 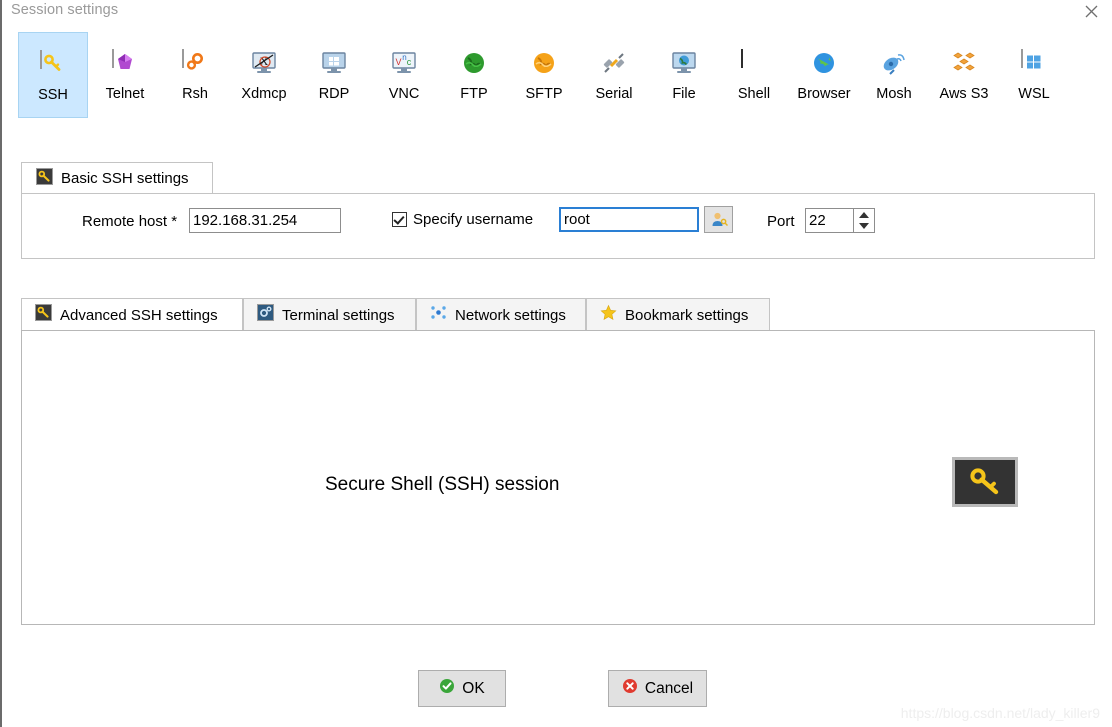 What do you see at coordinates (669, 688) in the screenshot?
I see `cancel-label: Cancel` at bounding box center [669, 688].